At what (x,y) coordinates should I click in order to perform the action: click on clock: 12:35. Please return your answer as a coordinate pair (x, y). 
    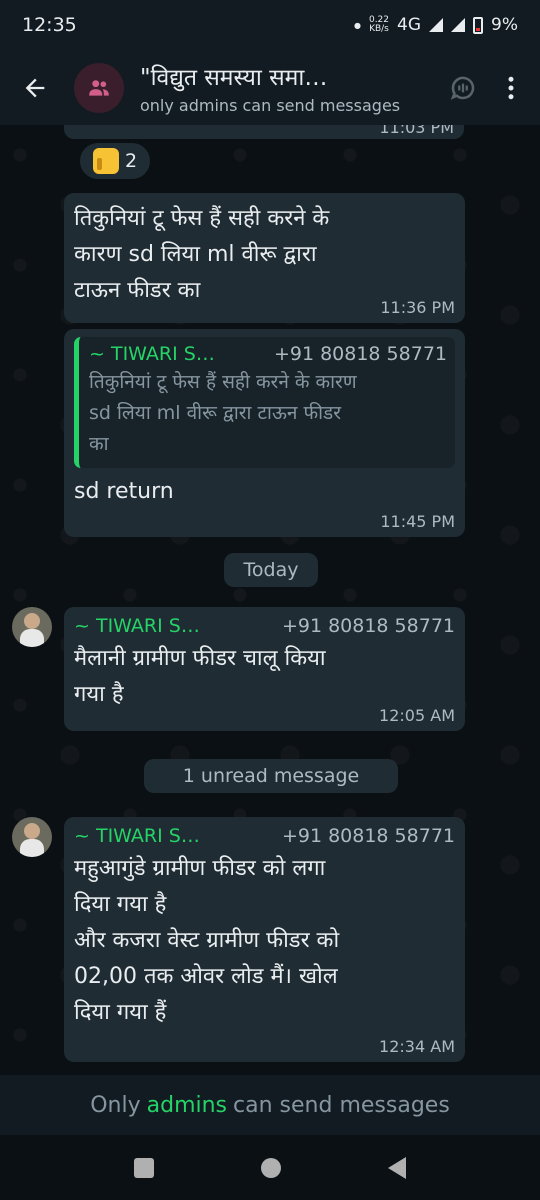
    Looking at the image, I should click on (49, 25).